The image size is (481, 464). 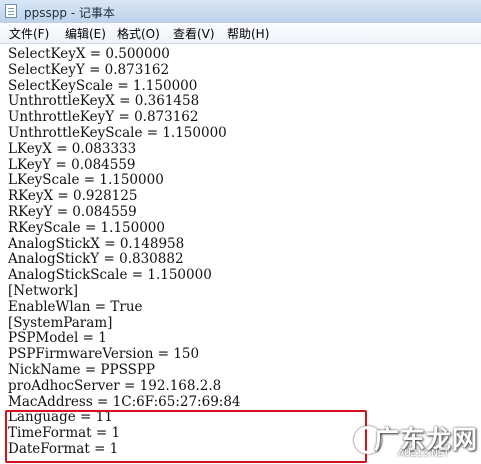 I want to click on editor-margin, so click(x=2, y=254).